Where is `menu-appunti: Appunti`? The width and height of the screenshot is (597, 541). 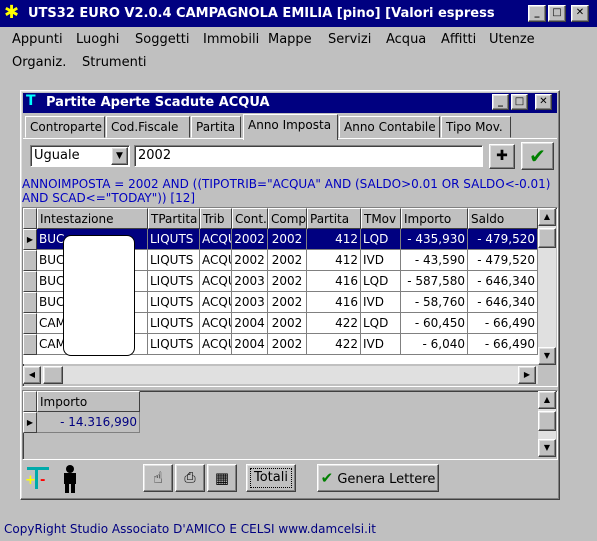 menu-appunti: Appunti is located at coordinates (37, 39).